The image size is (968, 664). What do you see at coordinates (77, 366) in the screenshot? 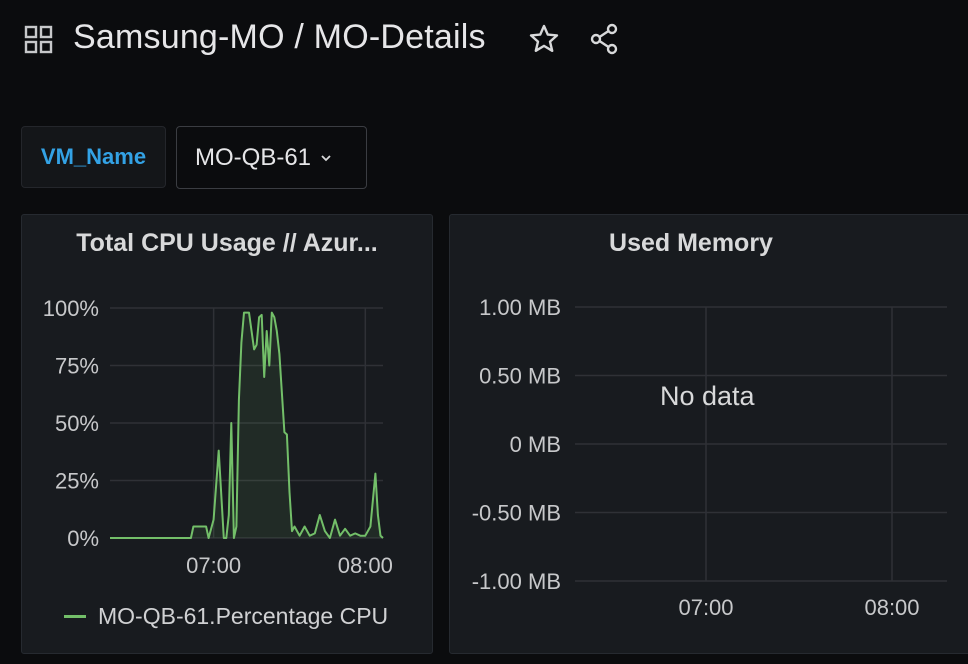
I see `y-tick-label: 75%` at bounding box center [77, 366].